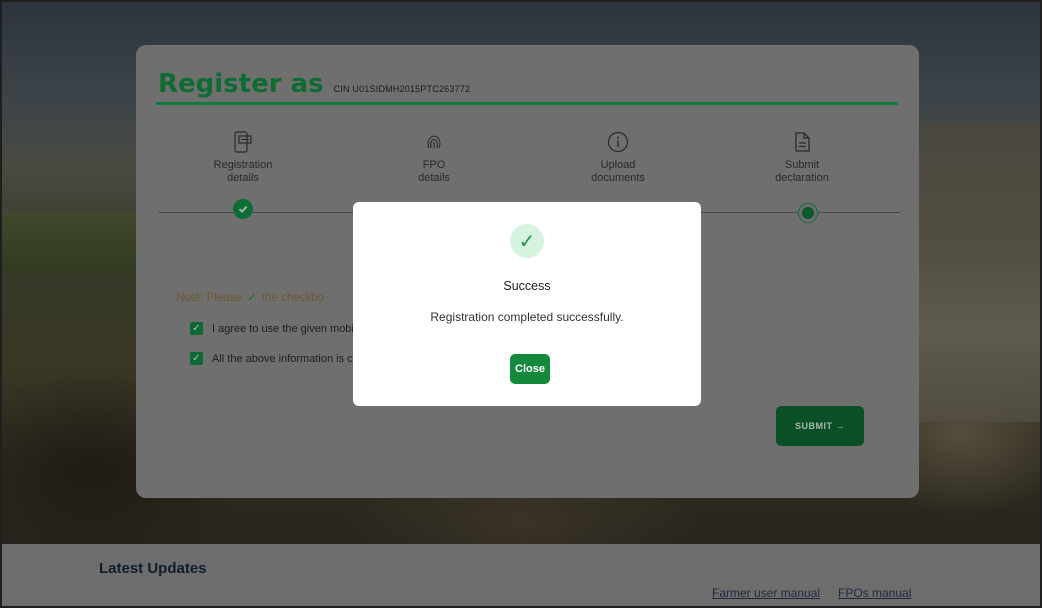 The height and width of the screenshot is (608, 1042). Describe the element at coordinates (243, 142) in the screenshot. I see `phone-form-icon` at that location.